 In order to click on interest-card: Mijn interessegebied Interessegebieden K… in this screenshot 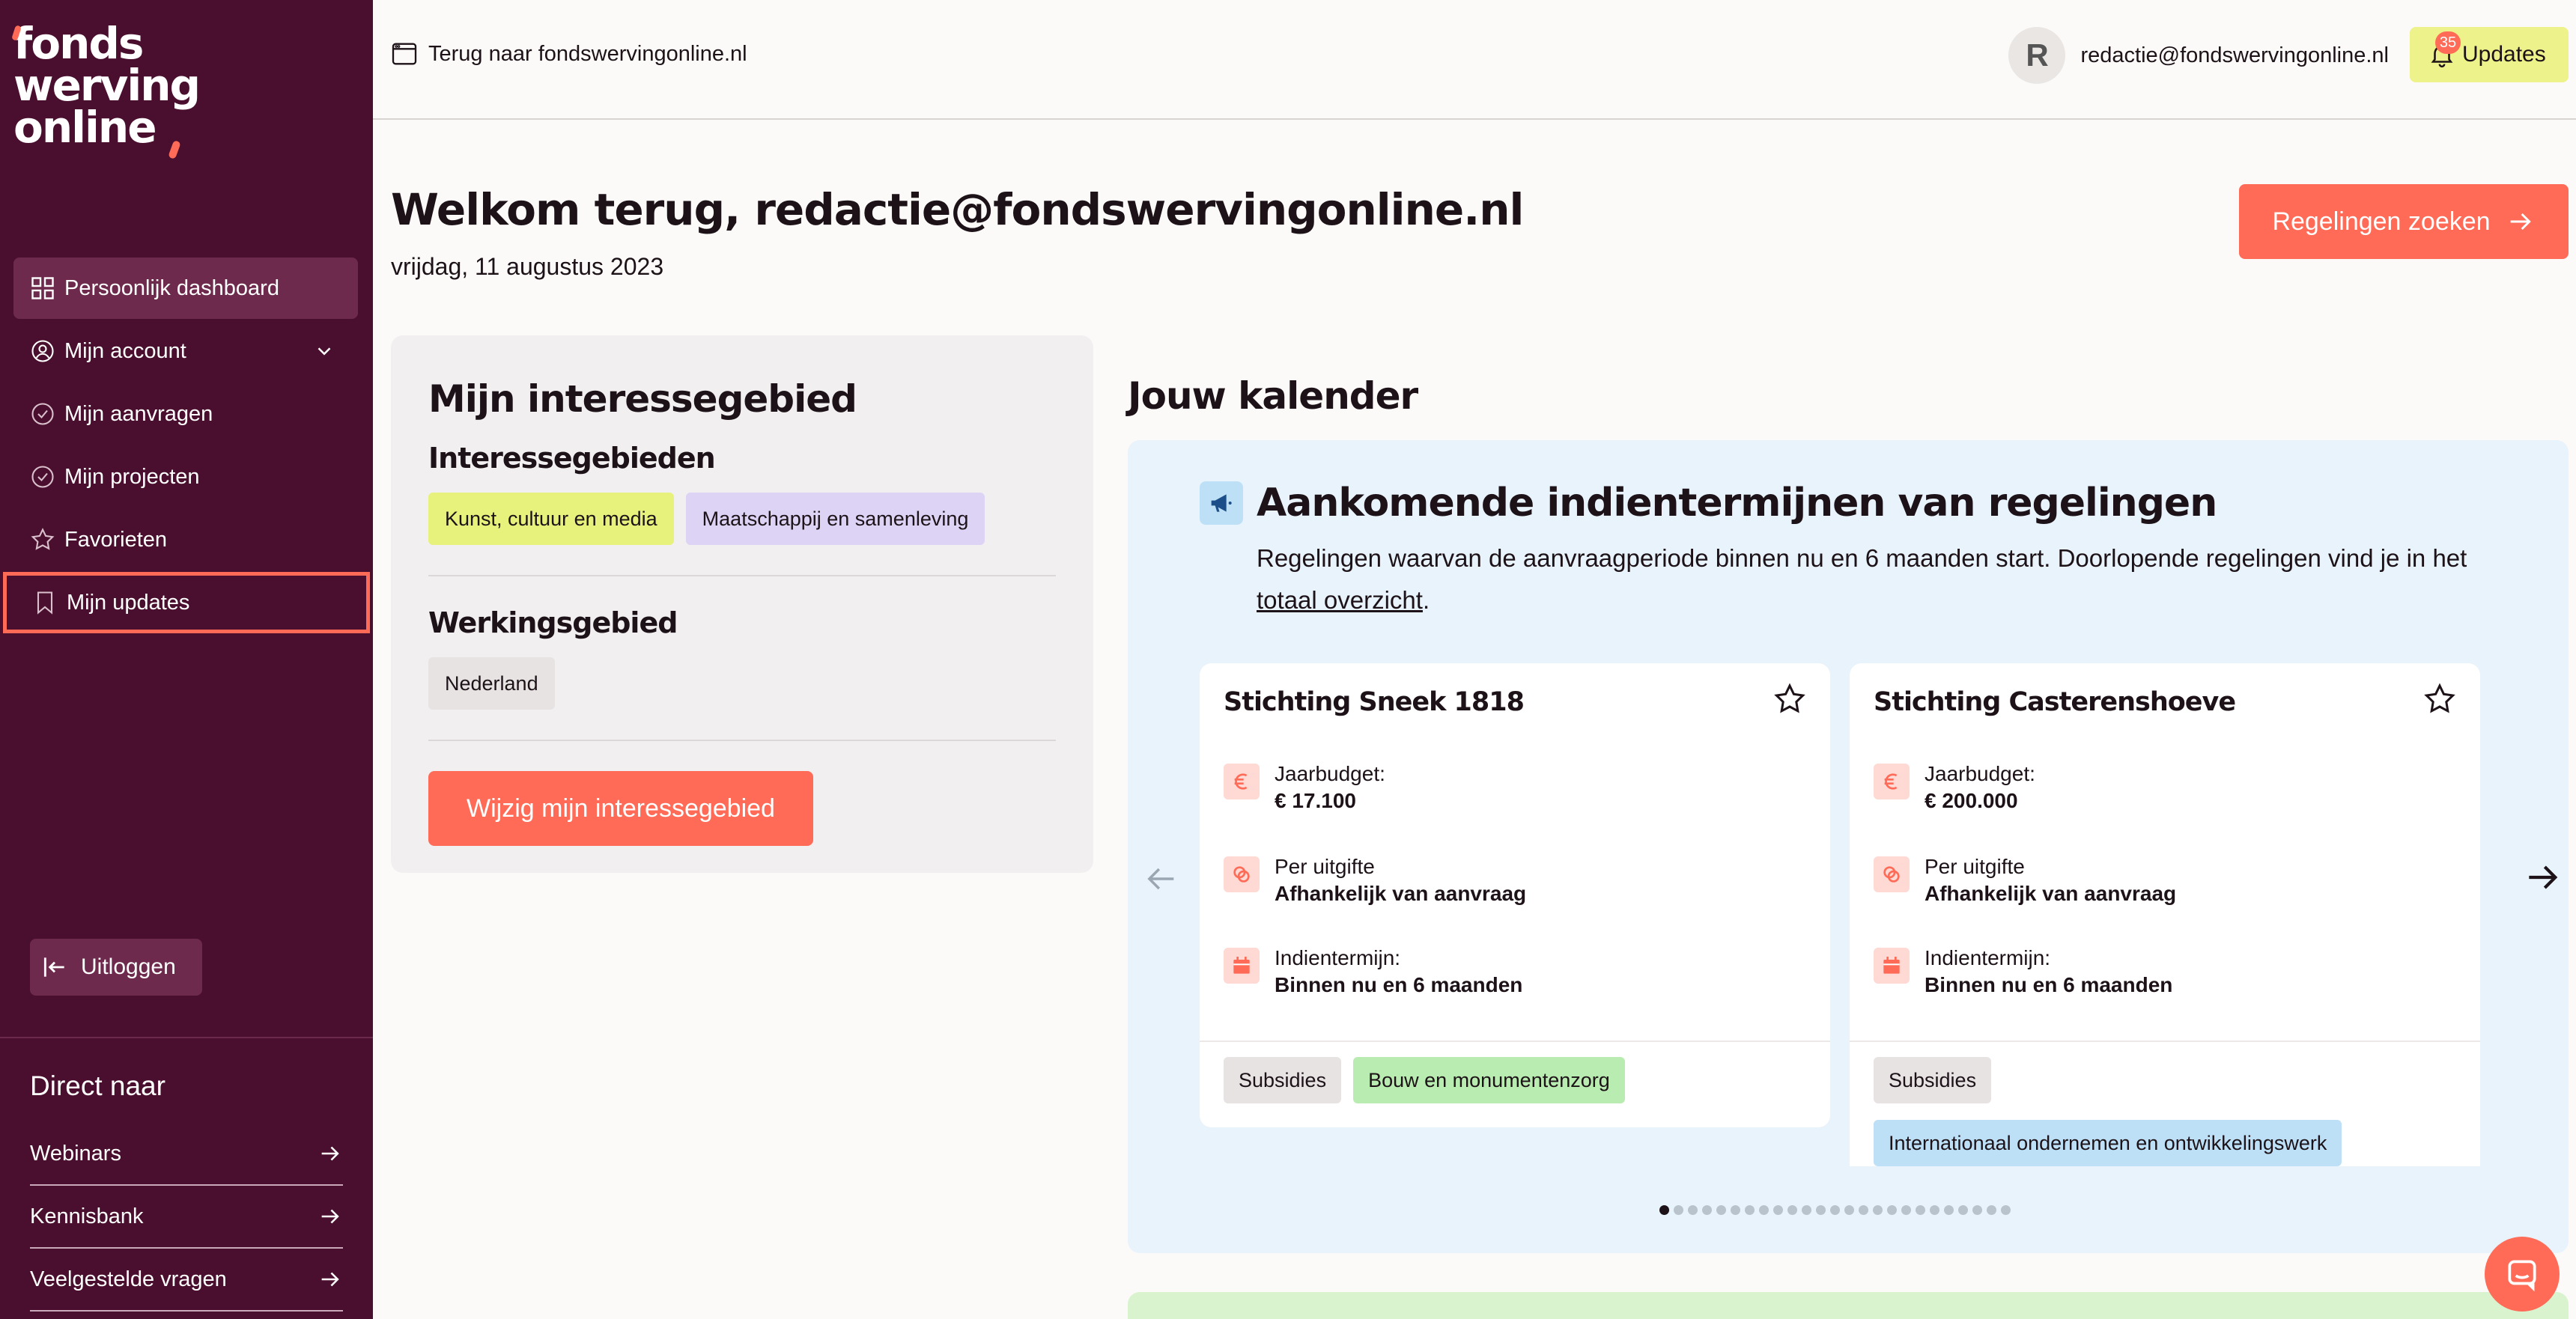, I will do `click(742, 604)`.